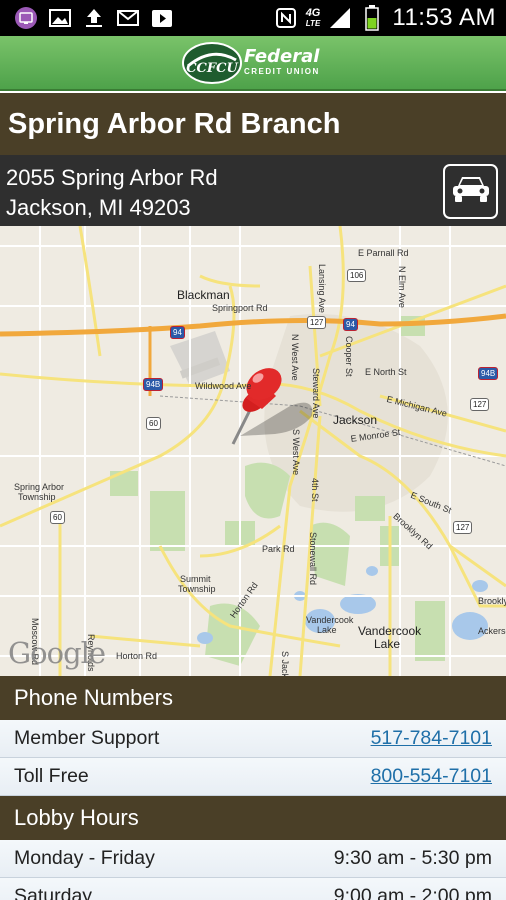 The height and width of the screenshot is (900, 506). What do you see at coordinates (128, 18) in the screenshot?
I see `gmail-icon` at bounding box center [128, 18].